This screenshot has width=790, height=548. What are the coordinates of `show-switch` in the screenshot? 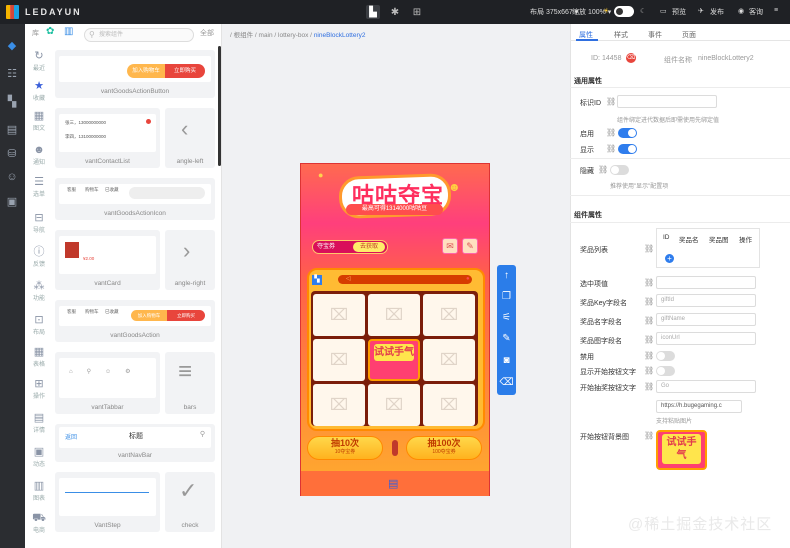 It's located at (627, 149).